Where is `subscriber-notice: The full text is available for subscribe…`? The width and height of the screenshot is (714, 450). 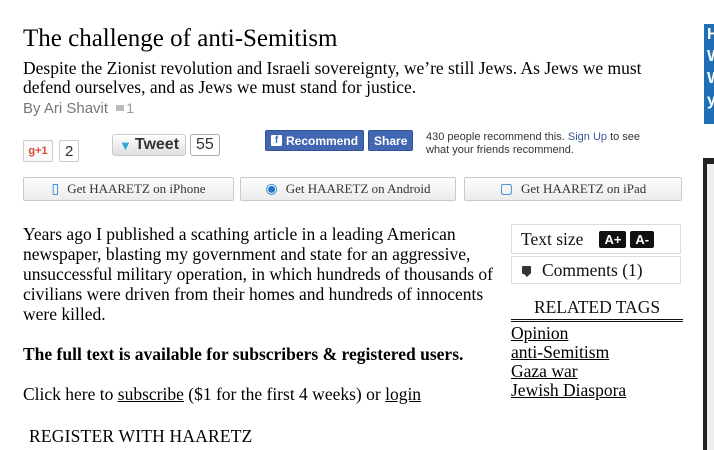 subscriber-notice: The full text is available for subscribe… is located at coordinates (243, 354).